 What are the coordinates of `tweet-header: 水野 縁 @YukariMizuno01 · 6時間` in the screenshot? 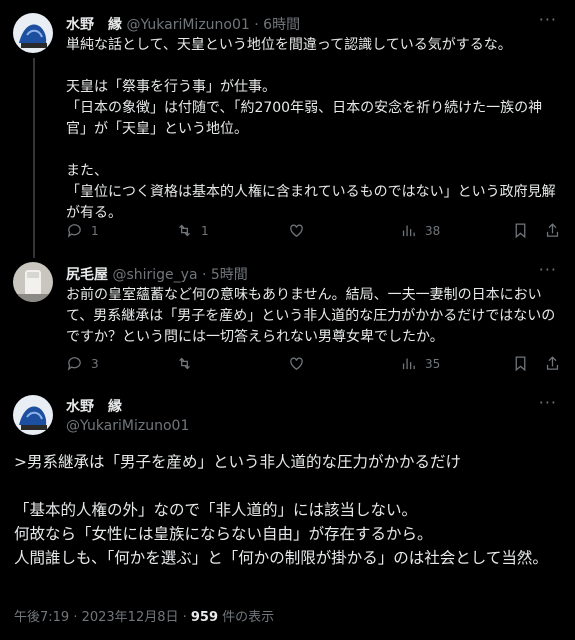 It's located at (183, 24).